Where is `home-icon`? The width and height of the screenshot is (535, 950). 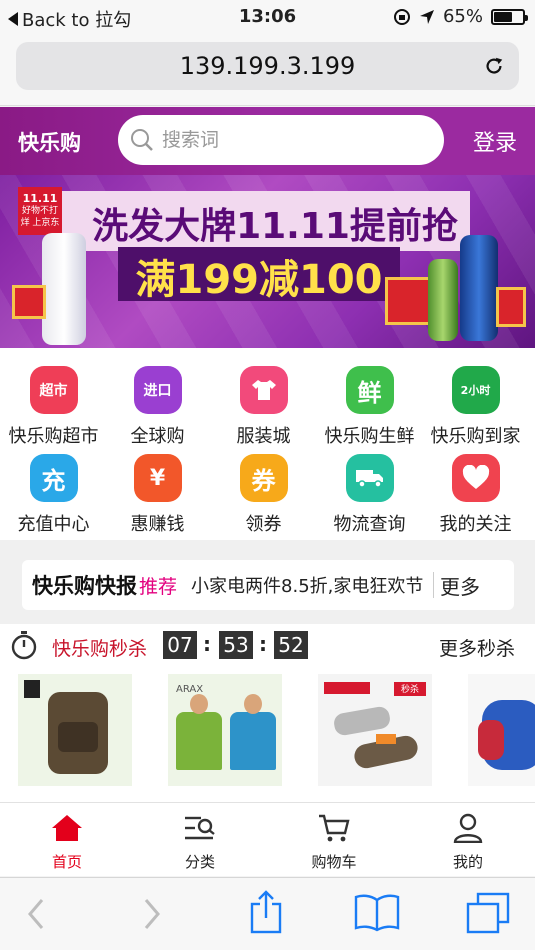 home-icon is located at coordinates (67, 828).